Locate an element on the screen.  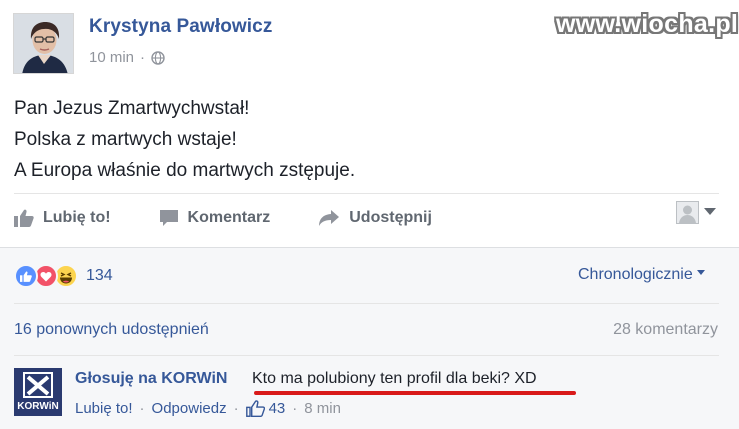
author-name: Krystyna Pawłowicz is located at coordinates (180, 27).